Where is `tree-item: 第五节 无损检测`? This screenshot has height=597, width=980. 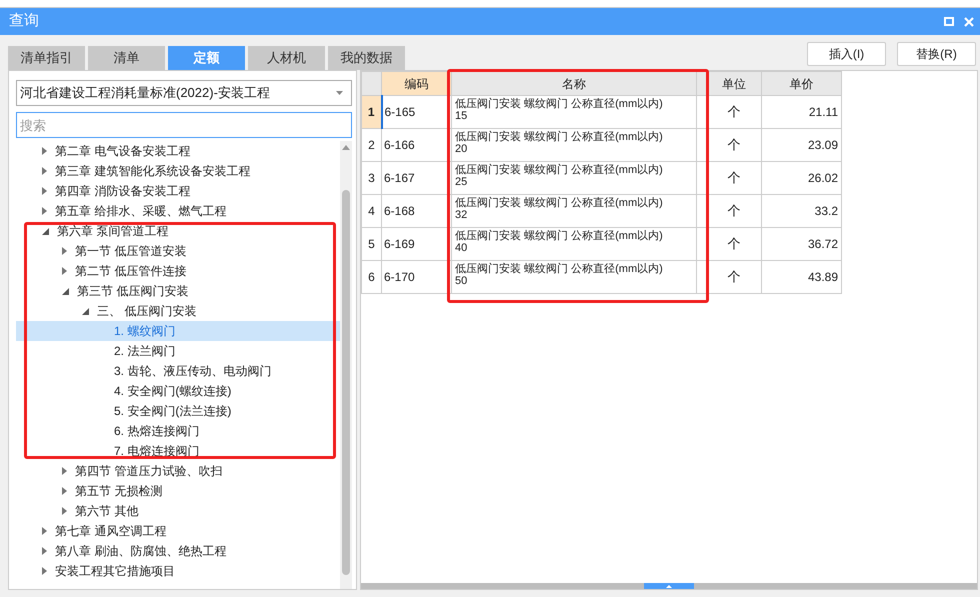
tree-item: 第五节 无损检测 is located at coordinates (178, 491).